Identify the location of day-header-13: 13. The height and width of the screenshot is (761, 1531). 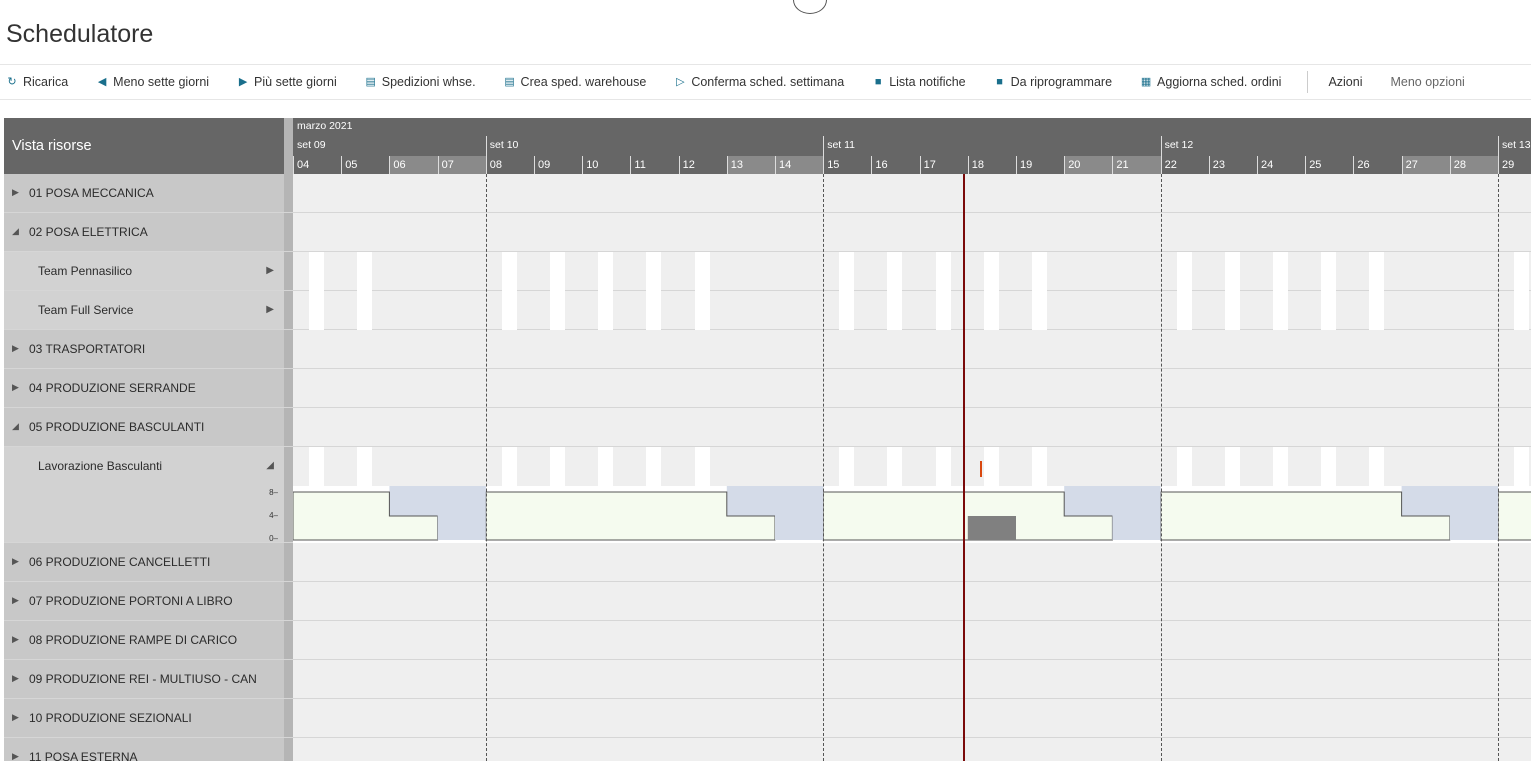
(750, 165).